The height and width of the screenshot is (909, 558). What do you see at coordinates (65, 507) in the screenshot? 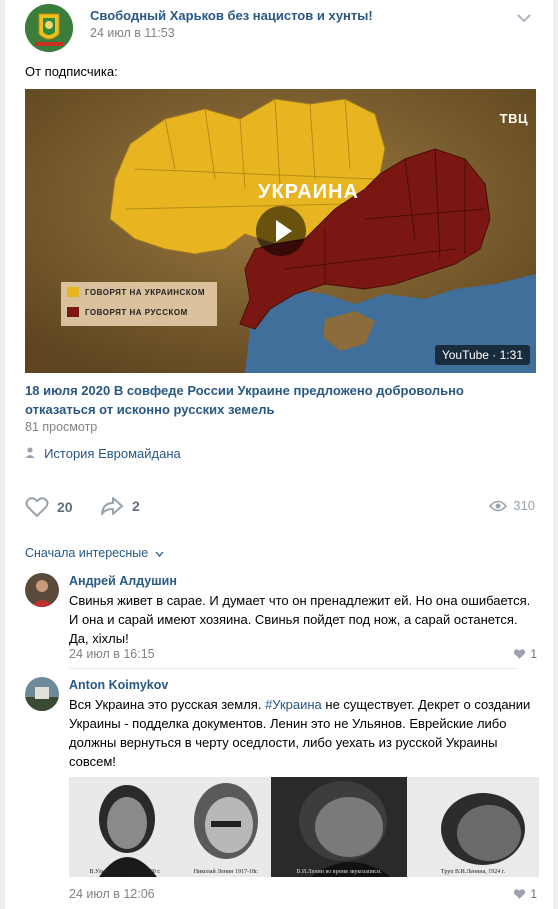
I see `like-count: 20` at bounding box center [65, 507].